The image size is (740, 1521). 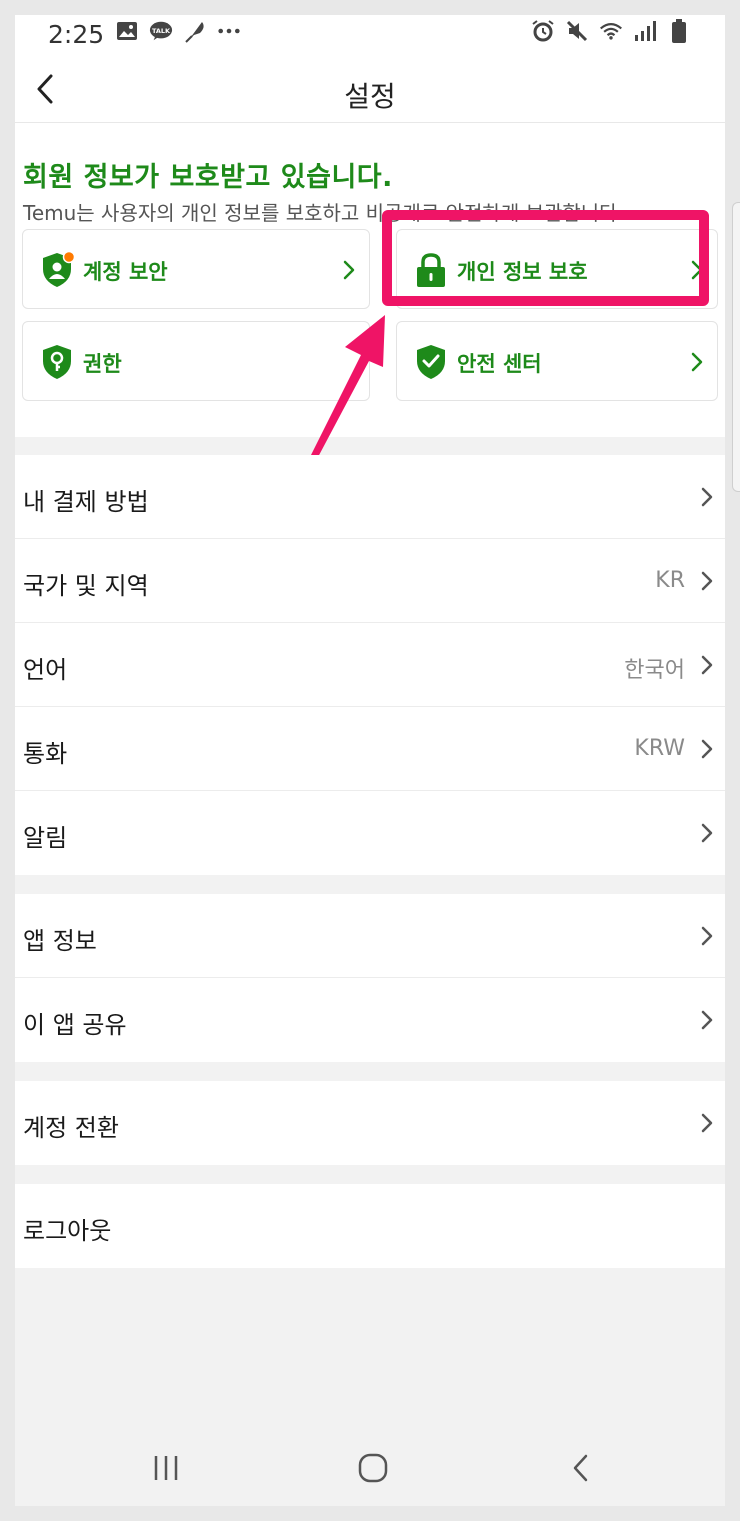 I want to click on row-language: 언어 한국어, so click(x=370, y=665).